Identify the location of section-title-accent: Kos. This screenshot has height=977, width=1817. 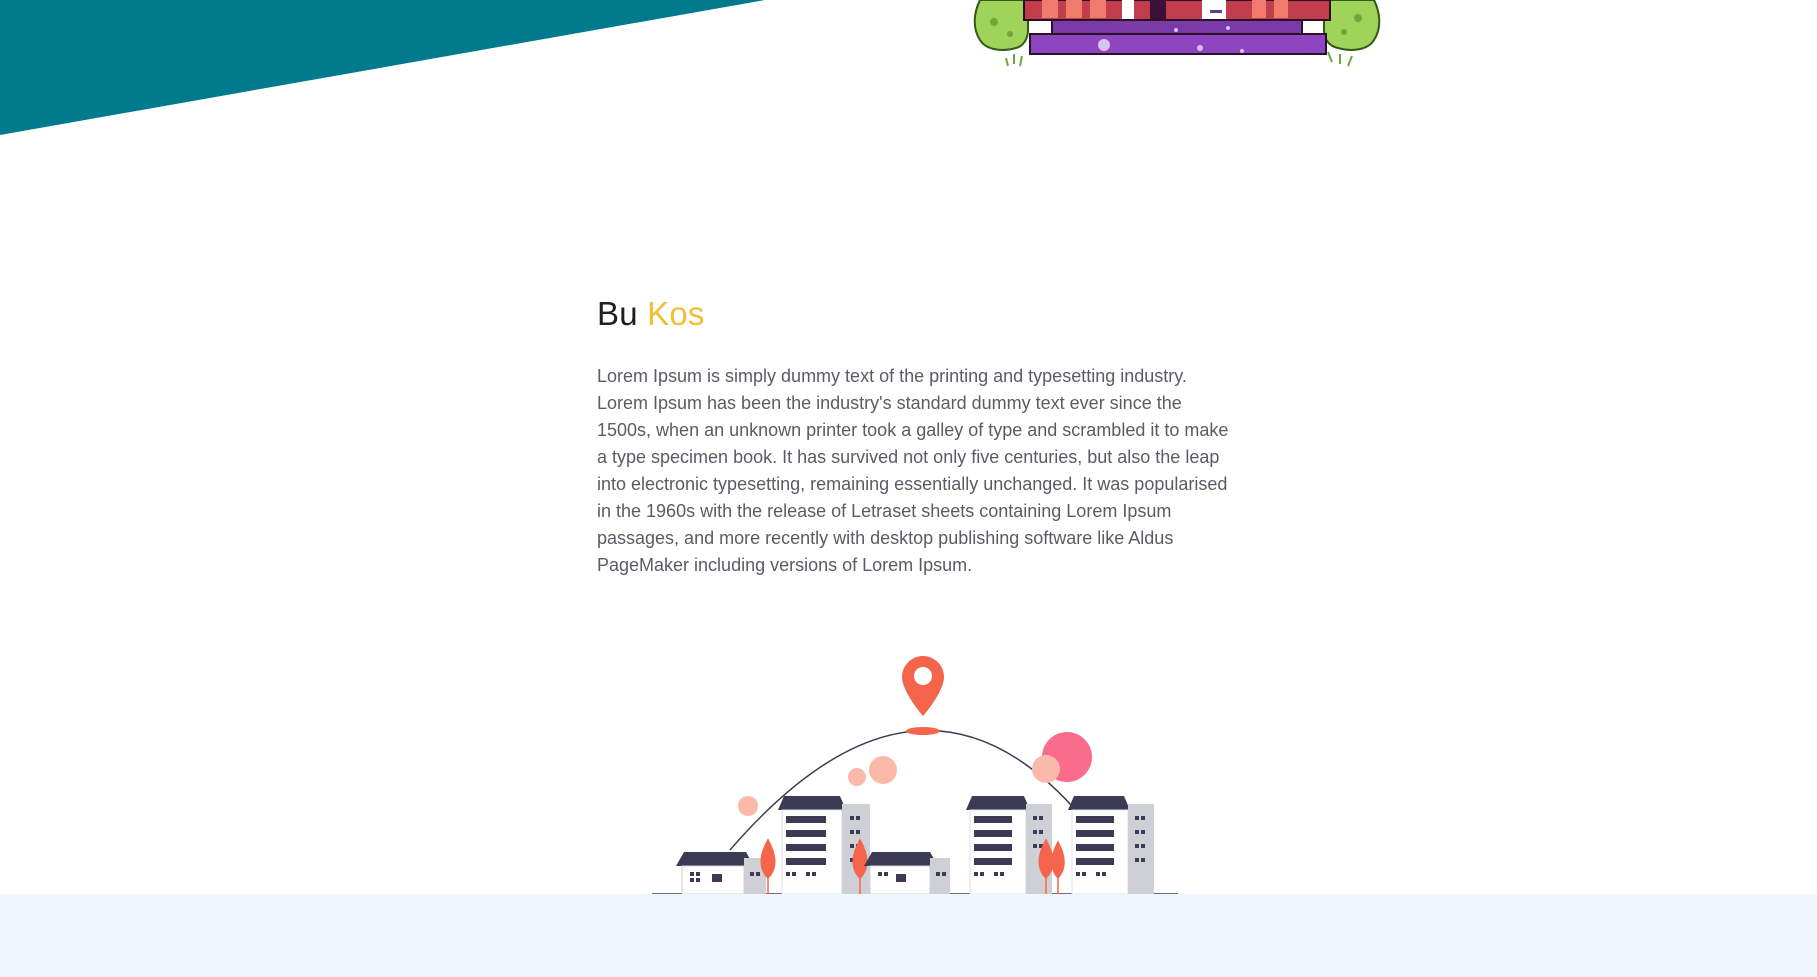
(676, 313).